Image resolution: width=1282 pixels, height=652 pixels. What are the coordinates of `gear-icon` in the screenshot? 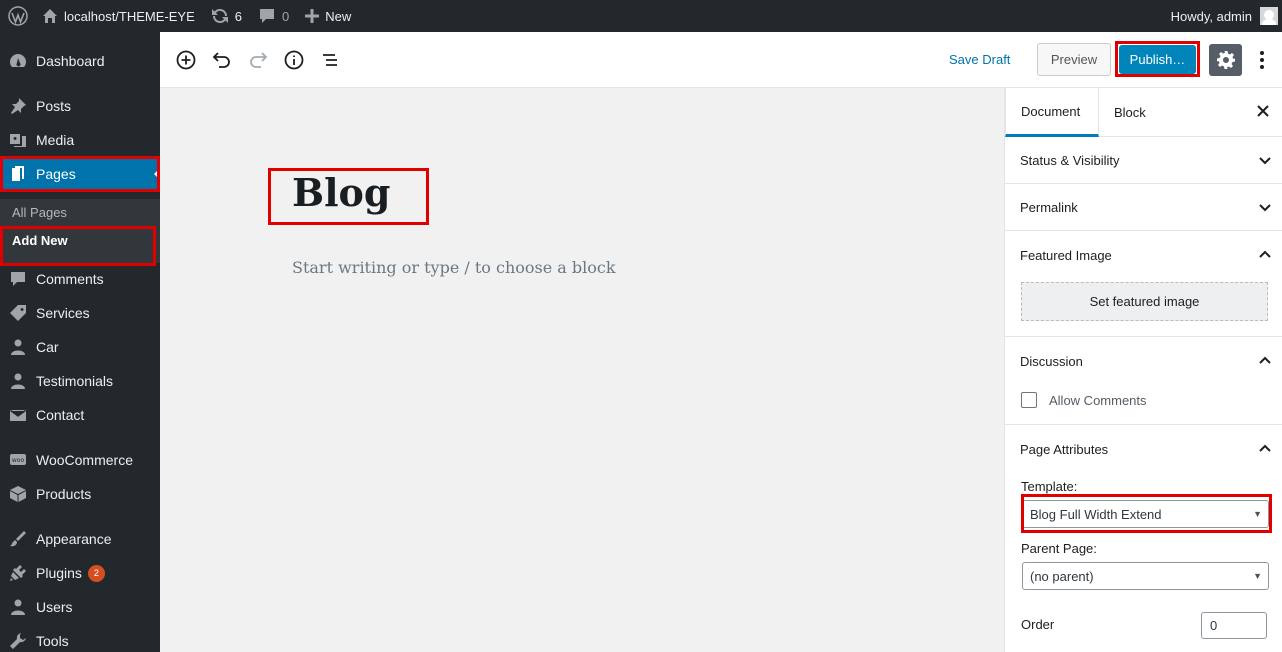 It's located at (1225, 60).